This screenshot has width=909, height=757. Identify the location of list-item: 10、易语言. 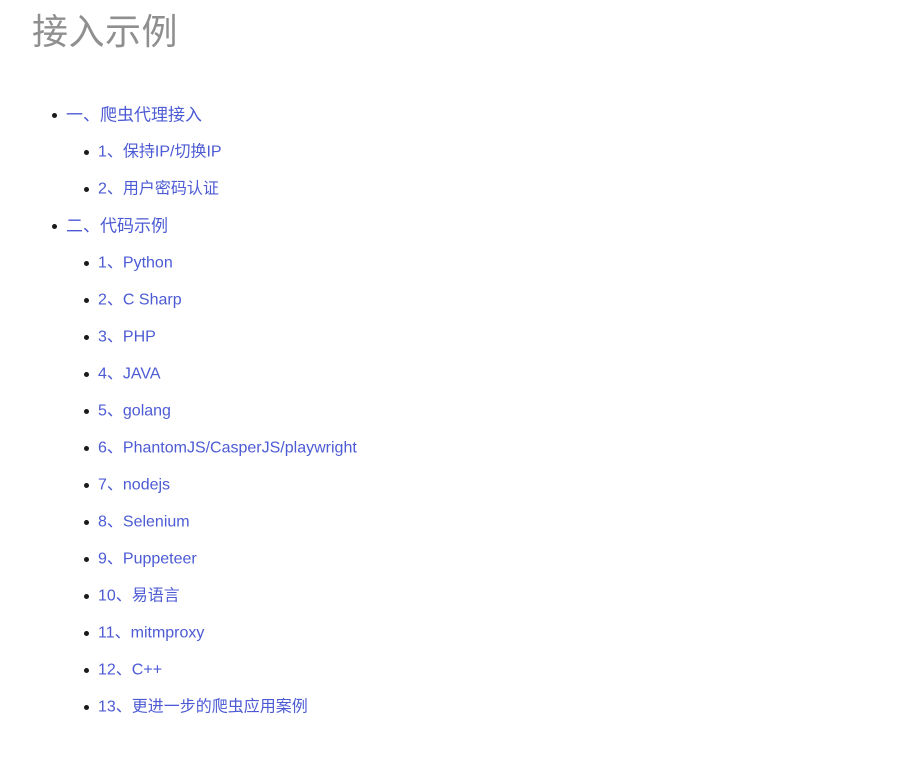
(472, 595).